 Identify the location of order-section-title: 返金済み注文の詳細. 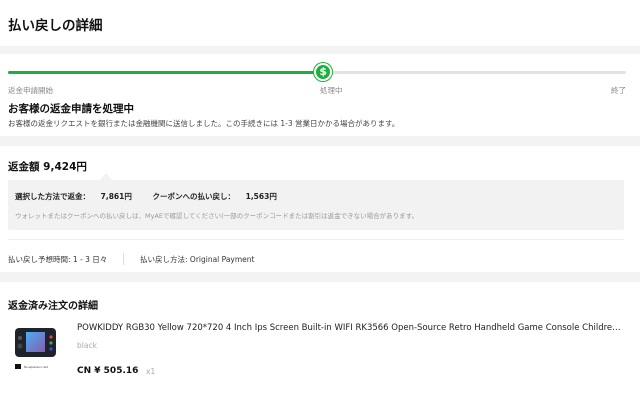
(53, 306).